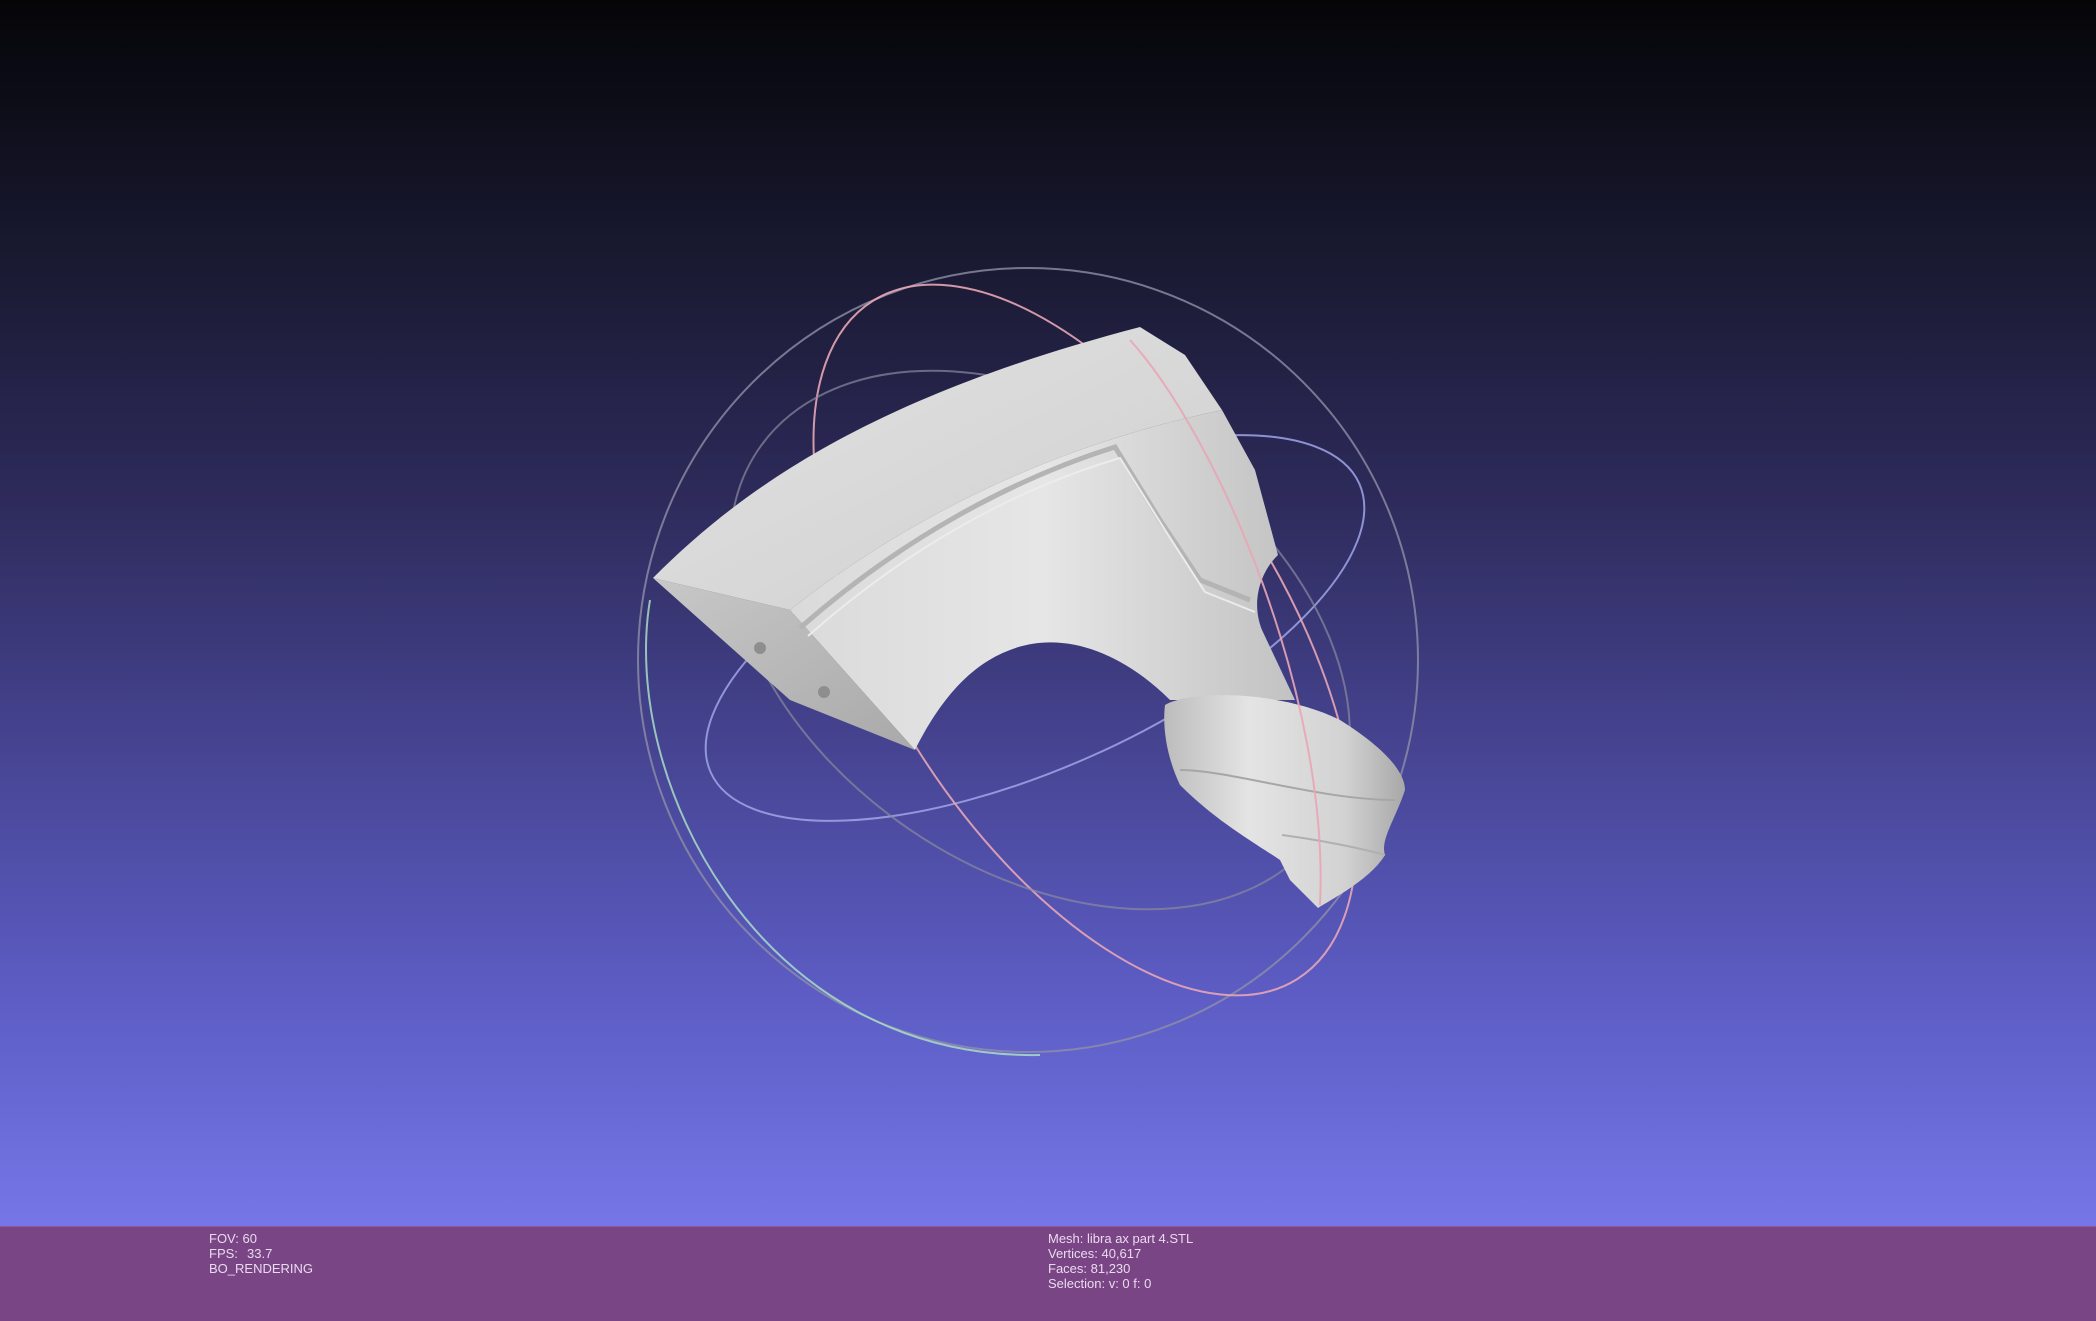 The width and height of the screenshot is (2096, 1321). I want to click on render-info: FOV: 60 FPS: 33.7 BO_RENDERING, so click(261, 1253).